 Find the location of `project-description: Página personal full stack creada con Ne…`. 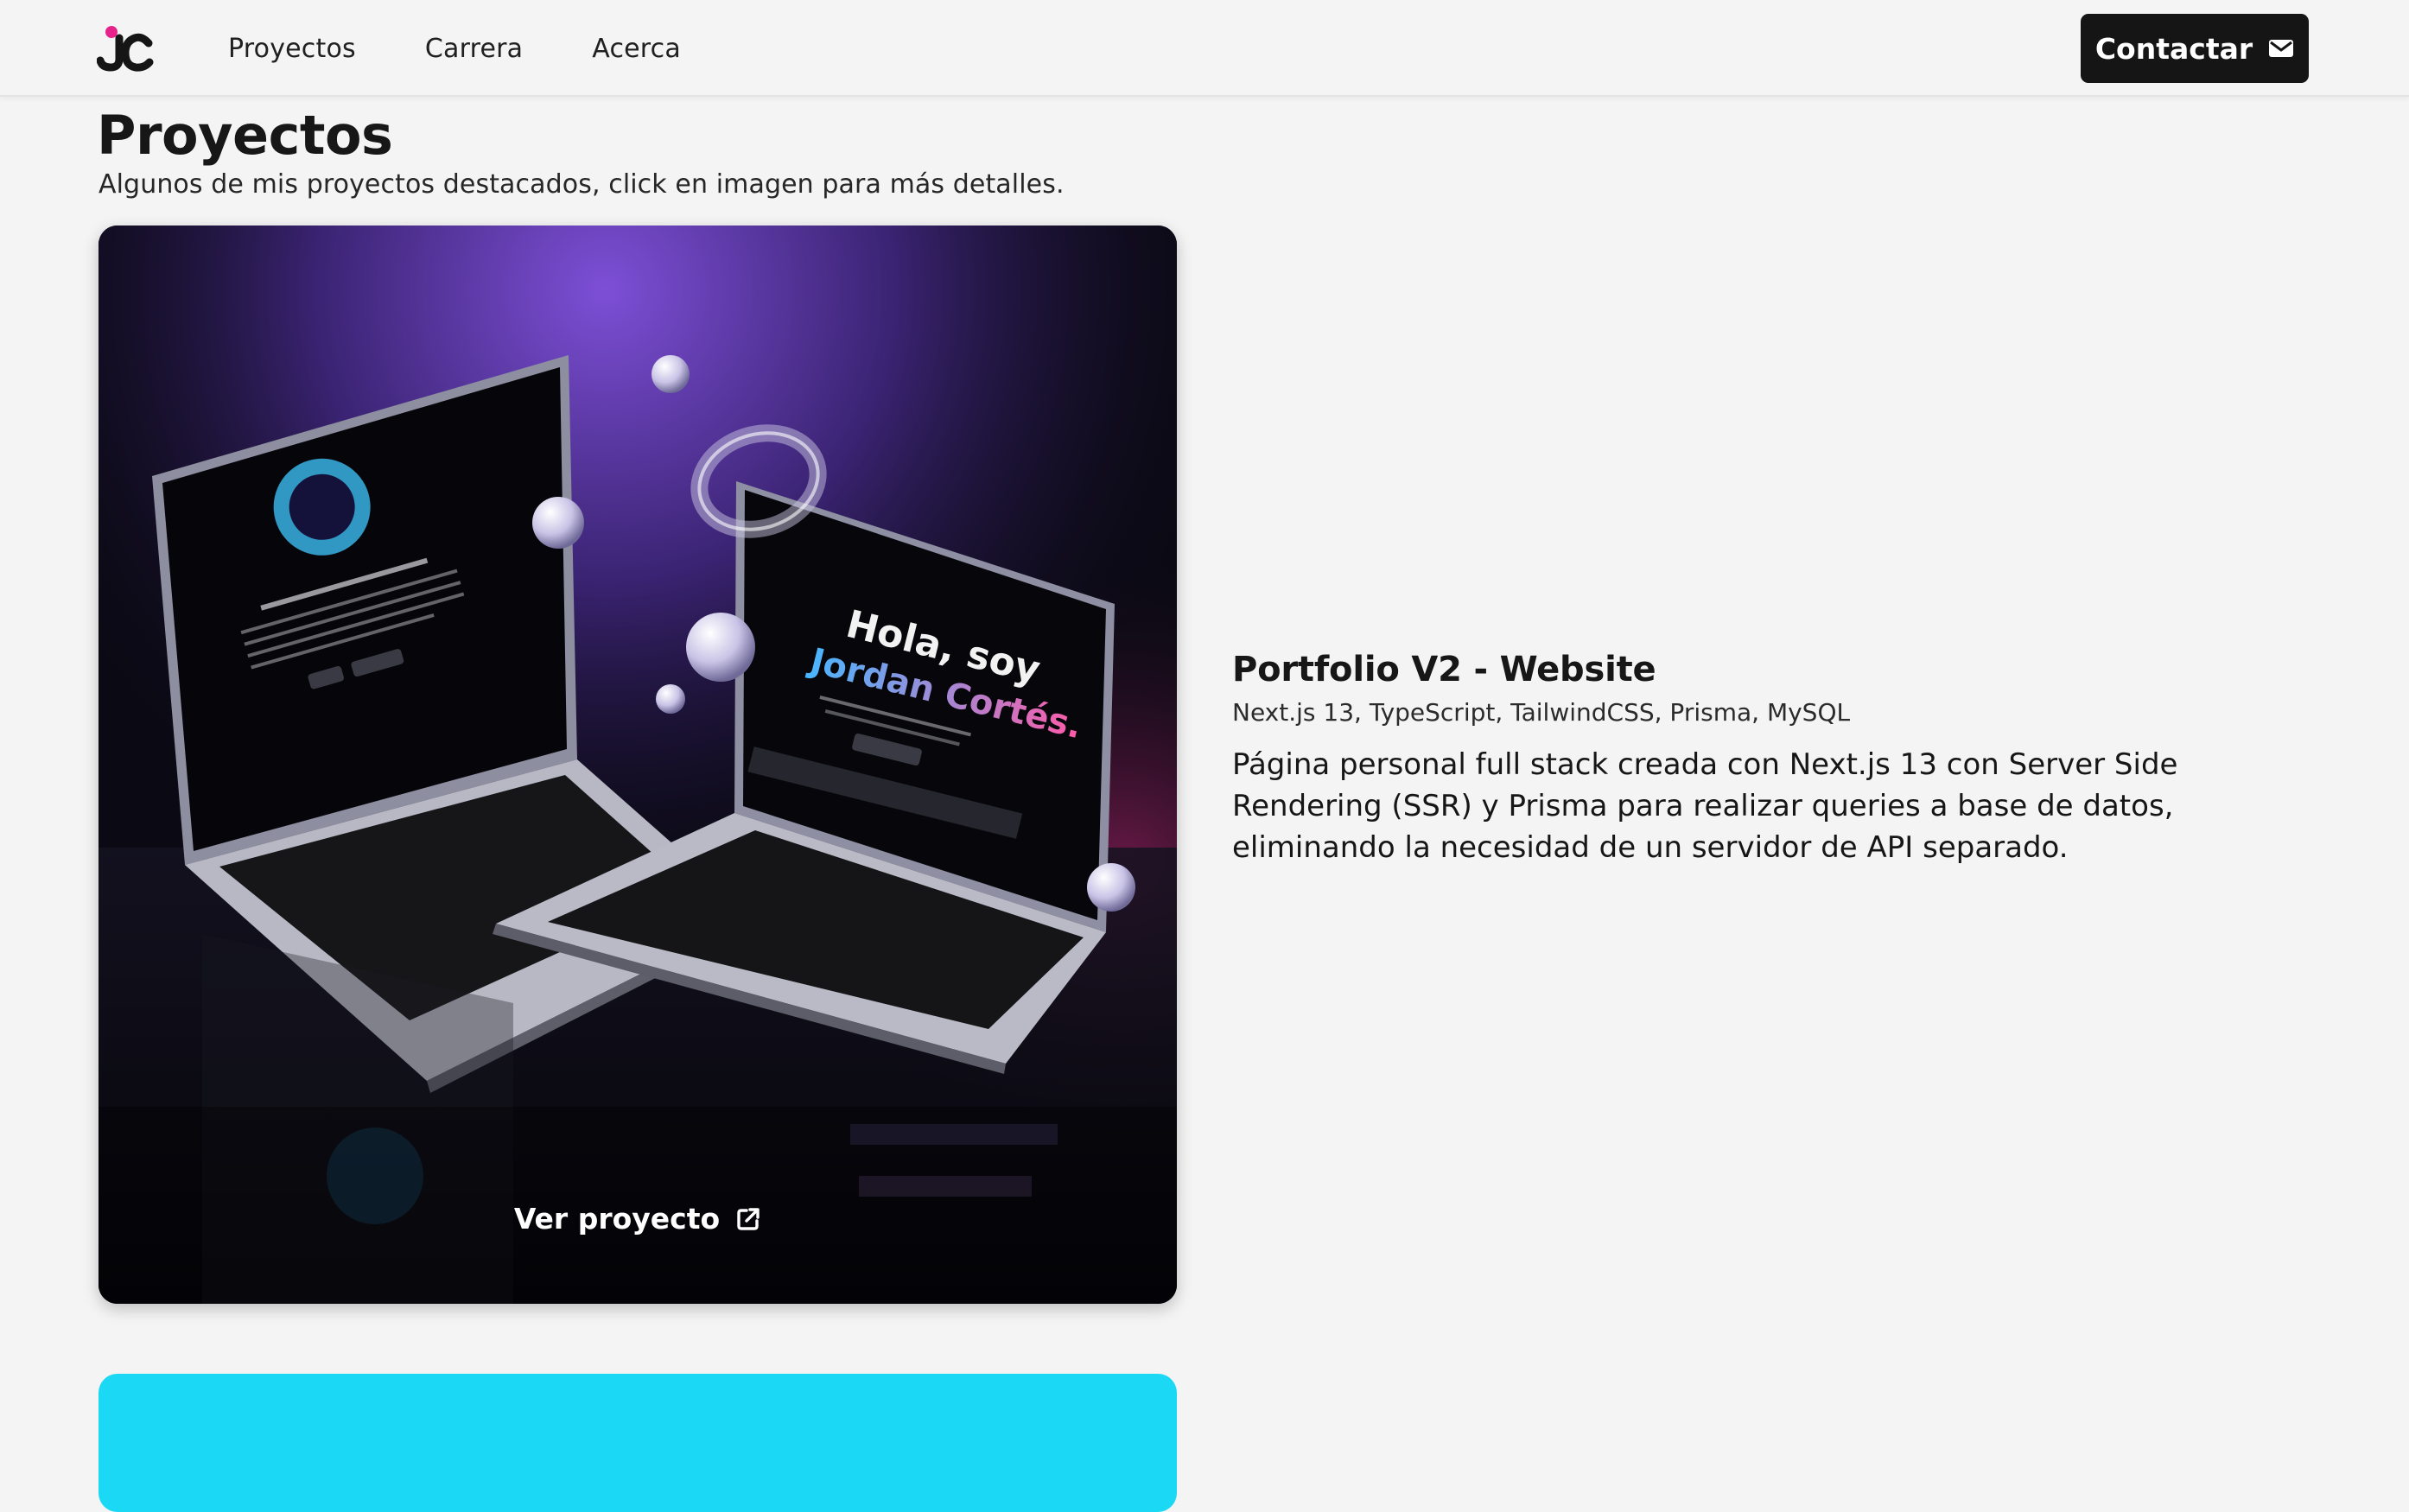

project-description: Página personal full stack creada con Ne… is located at coordinates (1705, 806).